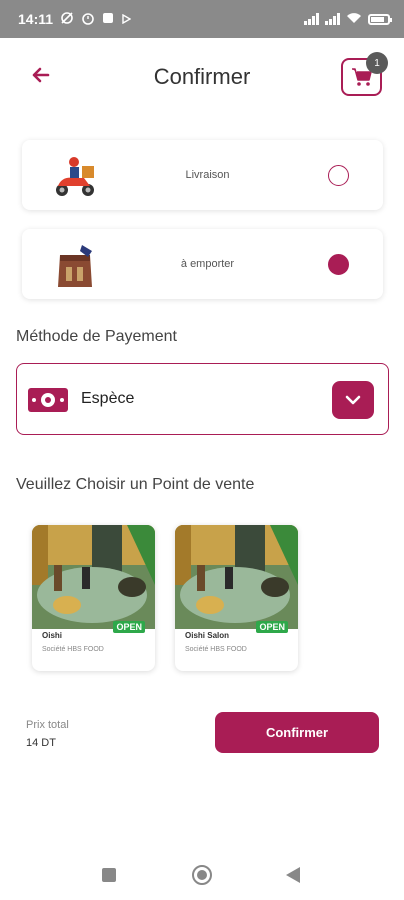 The image size is (404, 900). I want to click on chevron-down-icon, so click(353, 400).